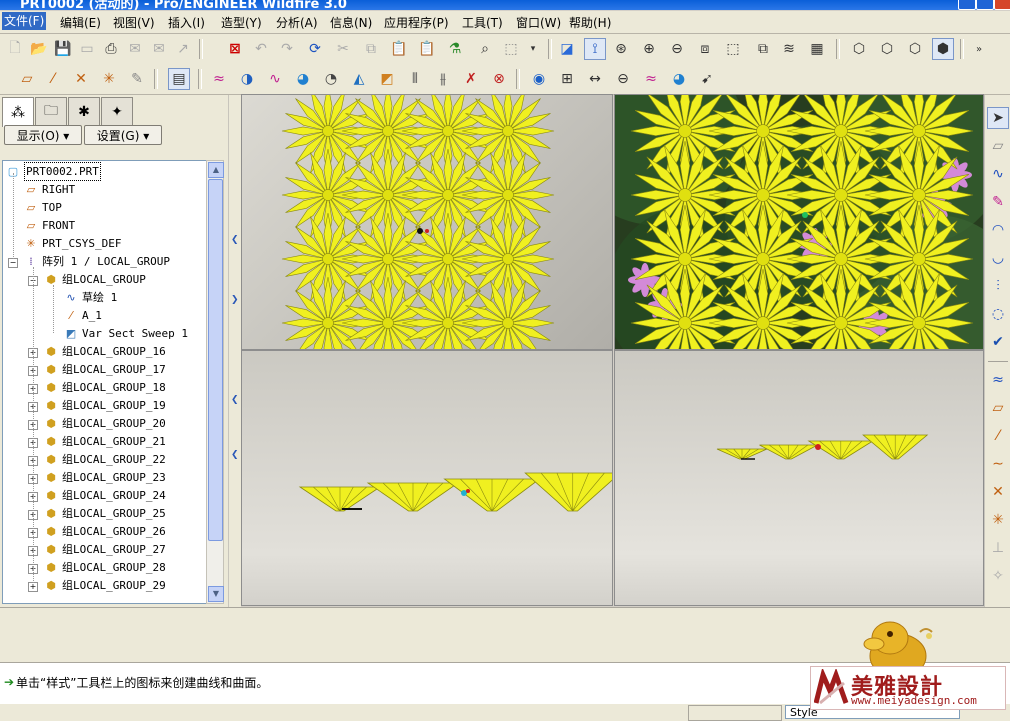  What do you see at coordinates (789, 49) in the screenshot?
I see `layers-icon: ≋` at bounding box center [789, 49].